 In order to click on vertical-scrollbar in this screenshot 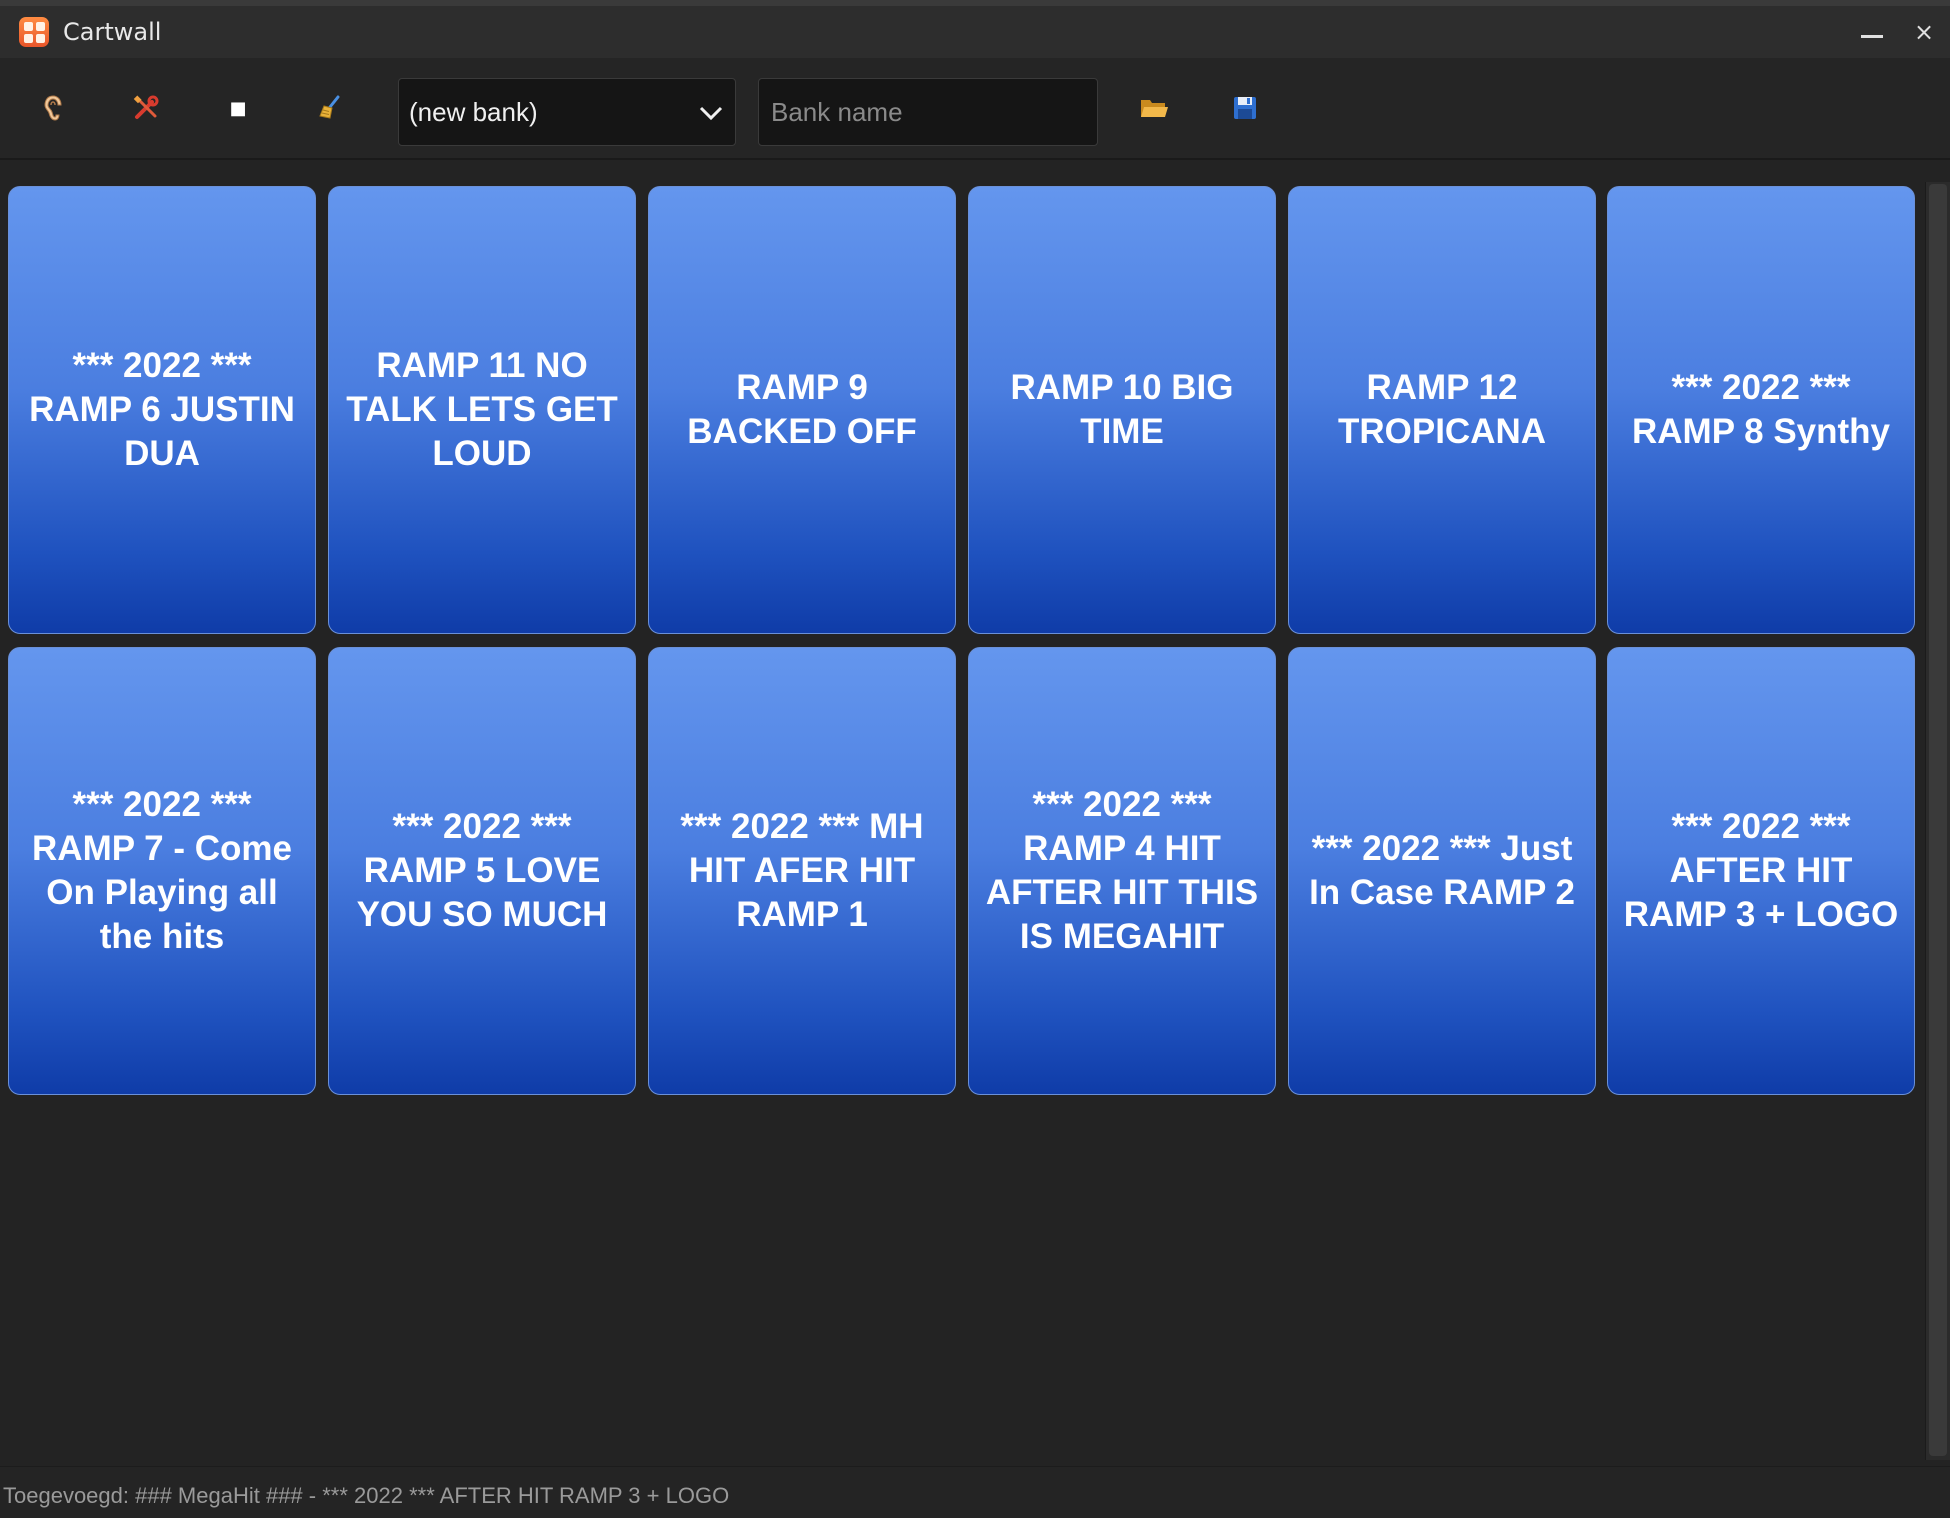, I will do `click(1937, 821)`.